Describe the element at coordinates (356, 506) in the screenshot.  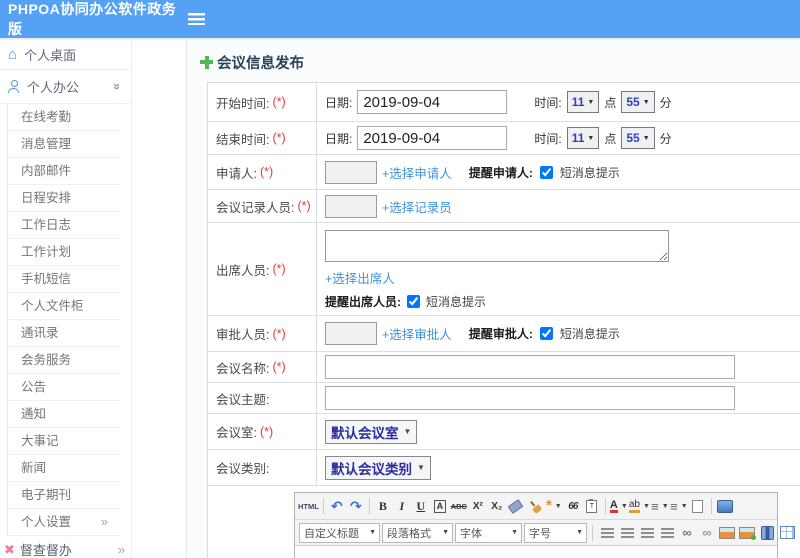
I see `redo-icon: ↷` at that location.